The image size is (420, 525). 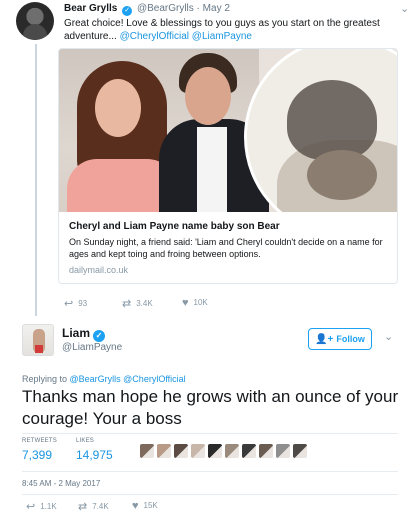 I want to click on like-action: ♥ 10K, so click(x=195, y=303).